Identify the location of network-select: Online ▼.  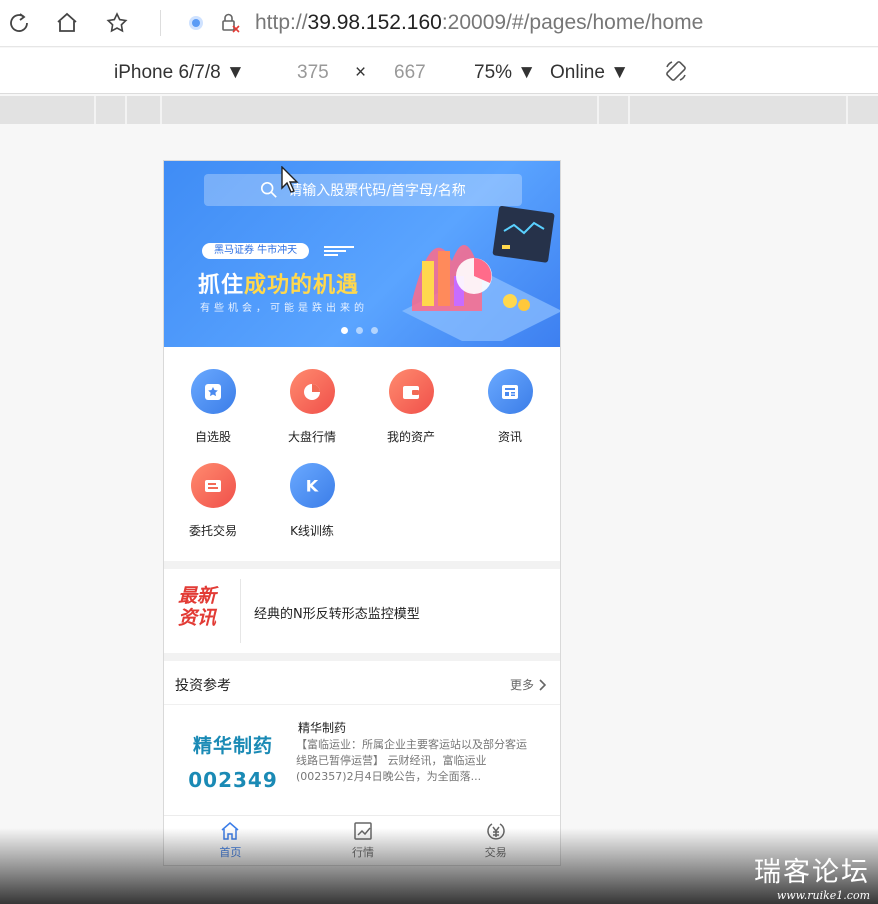
(589, 73).